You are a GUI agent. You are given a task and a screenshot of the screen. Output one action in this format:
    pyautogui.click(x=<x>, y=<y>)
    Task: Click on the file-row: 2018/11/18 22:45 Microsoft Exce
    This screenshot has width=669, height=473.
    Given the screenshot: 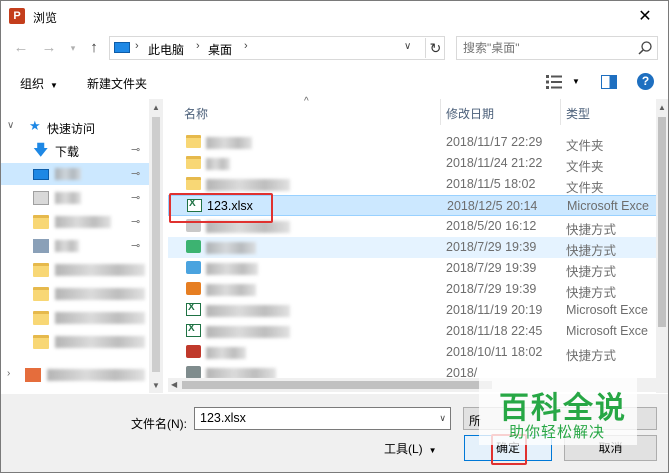 What is the action you would take?
    pyautogui.click(x=413, y=331)
    